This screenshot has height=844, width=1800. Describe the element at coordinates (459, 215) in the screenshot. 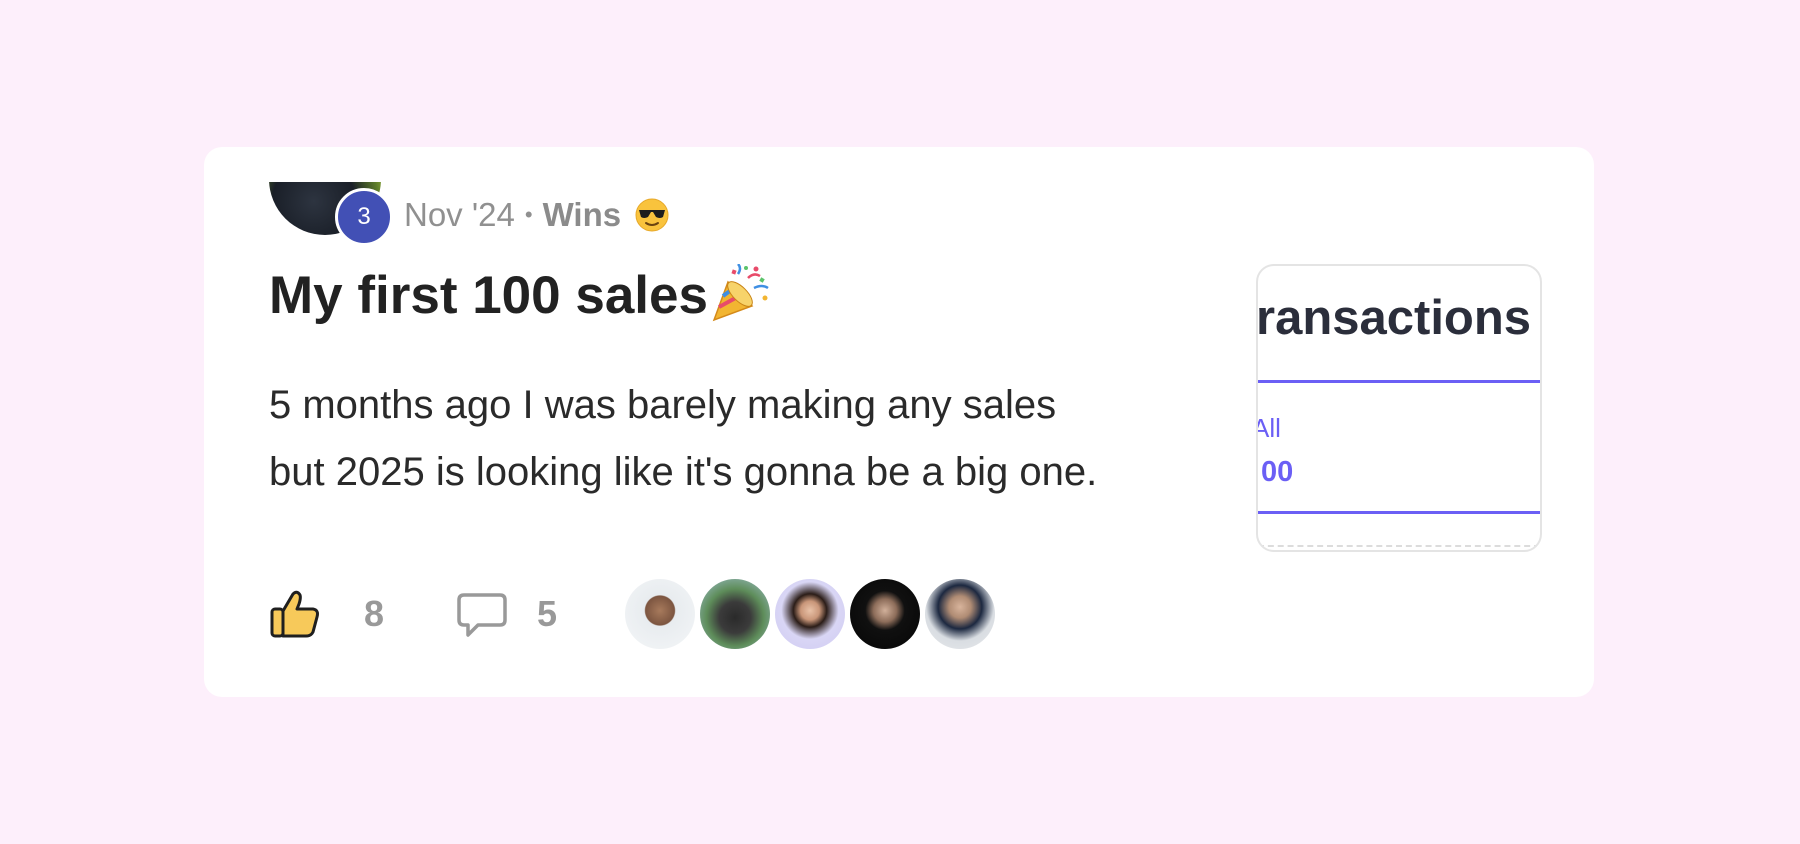

I see `post-date: Nov '24` at that location.